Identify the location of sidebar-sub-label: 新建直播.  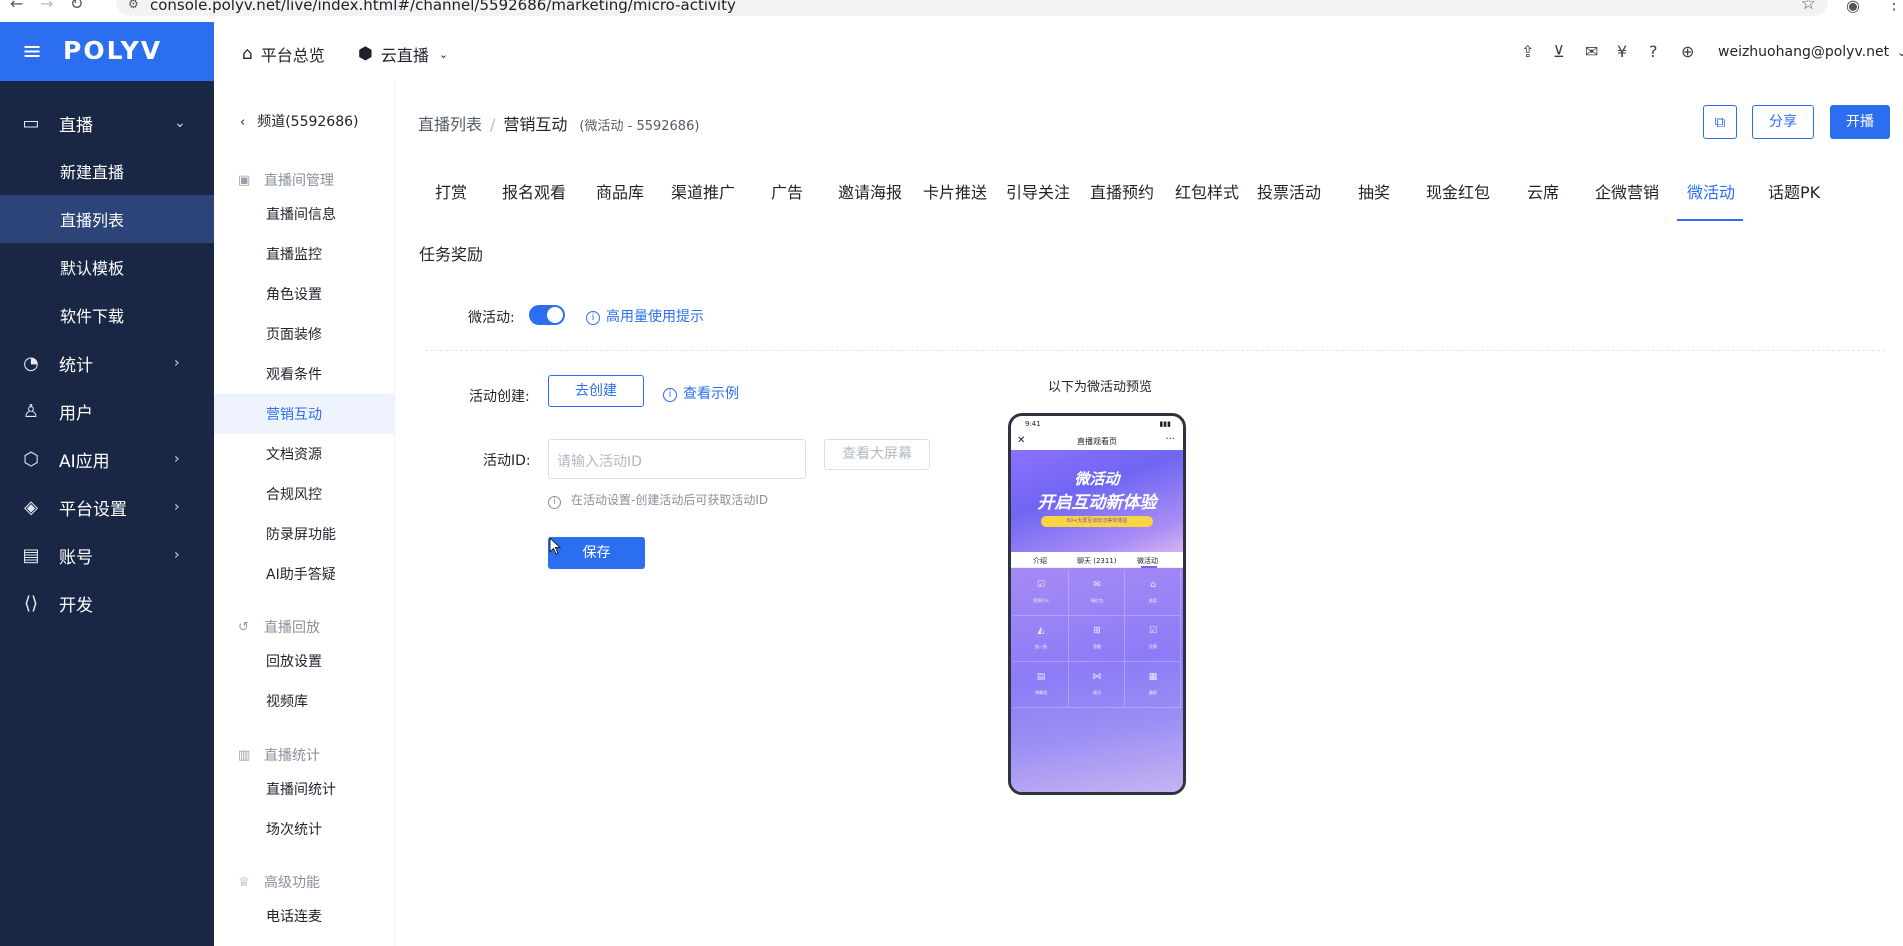
(92, 172).